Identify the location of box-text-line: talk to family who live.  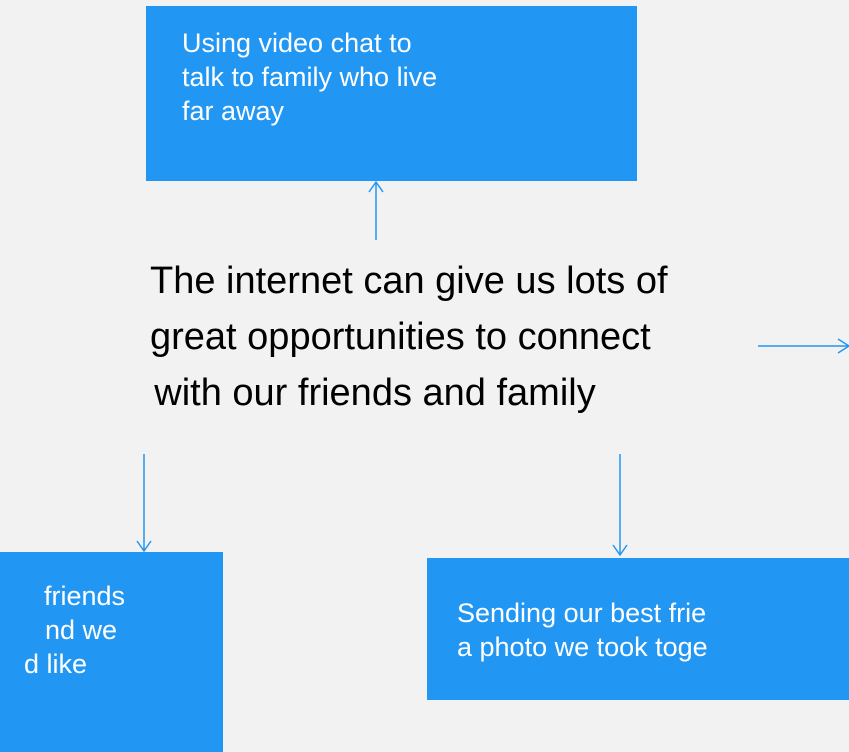
(310, 77).